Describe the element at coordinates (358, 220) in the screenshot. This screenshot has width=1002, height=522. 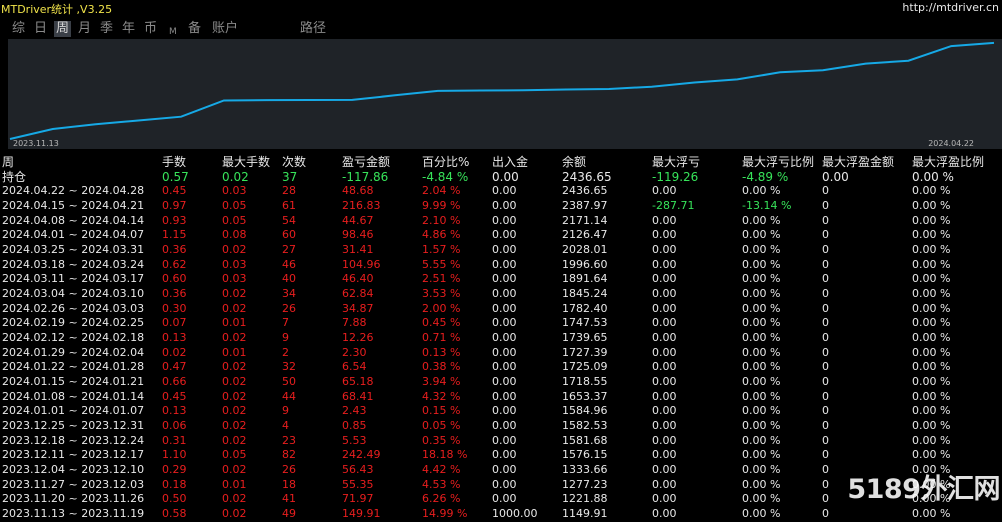
I see `table-cell: 44.67` at that location.